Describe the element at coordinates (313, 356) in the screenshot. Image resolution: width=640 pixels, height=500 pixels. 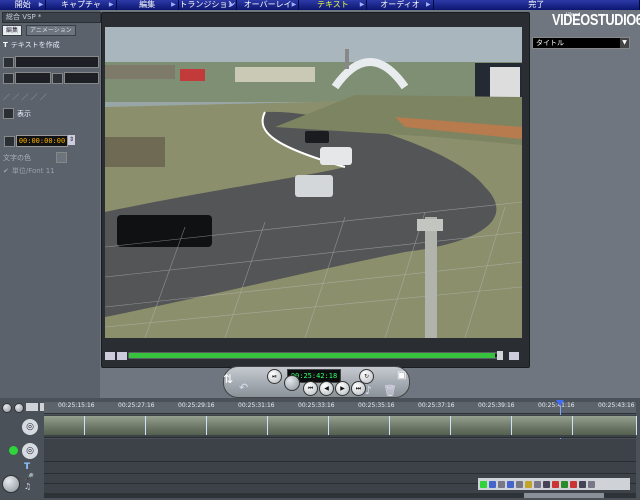
I see `scrub-bar` at that location.